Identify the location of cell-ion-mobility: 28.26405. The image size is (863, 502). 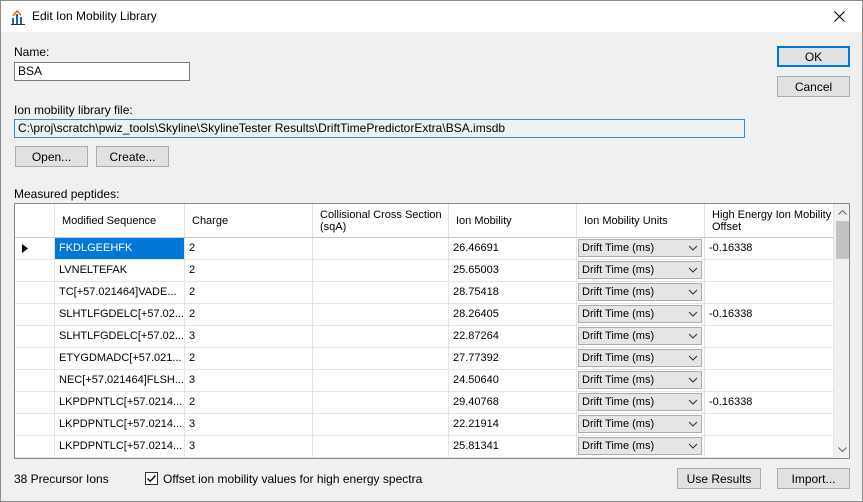
(513, 315).